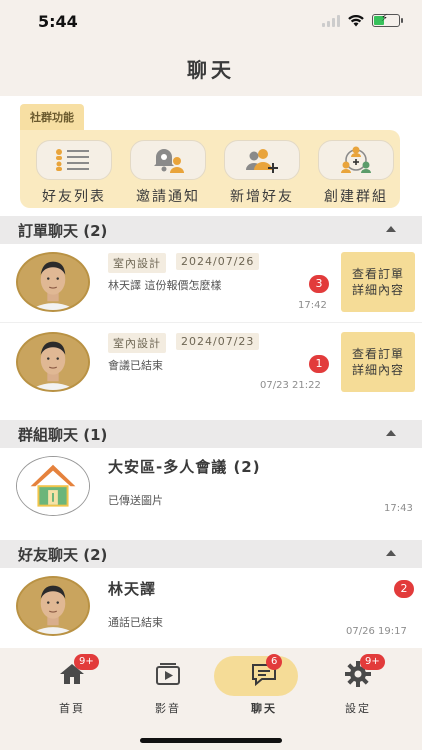  Describe the element at coordinates (356, 197) in the screenshot. I see `create-group-label: 創建群組` at that location.